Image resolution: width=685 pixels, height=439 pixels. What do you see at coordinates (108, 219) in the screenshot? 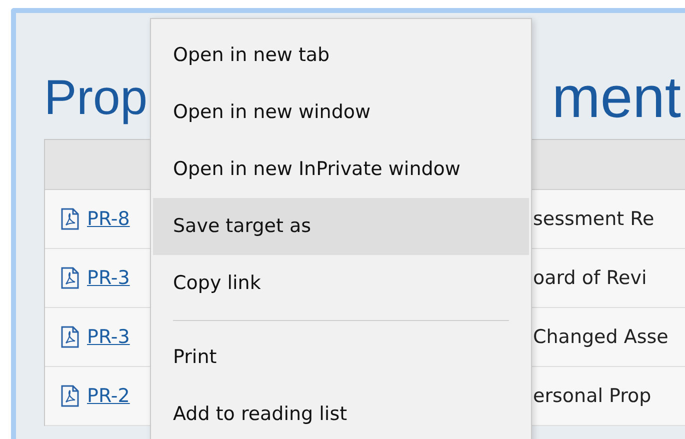
I see `document-link: PR-8` at bounding box center [108, 219].